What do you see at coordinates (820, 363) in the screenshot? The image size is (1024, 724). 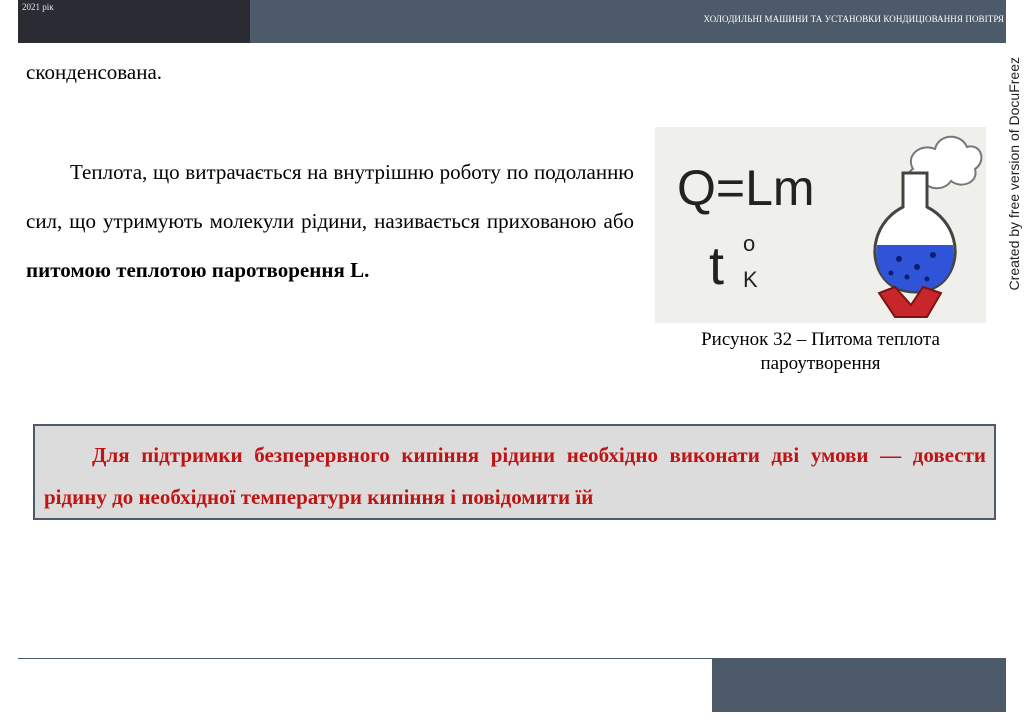 I see `figure-caption-line2: пароутворення` at bounding box center [820, 363].